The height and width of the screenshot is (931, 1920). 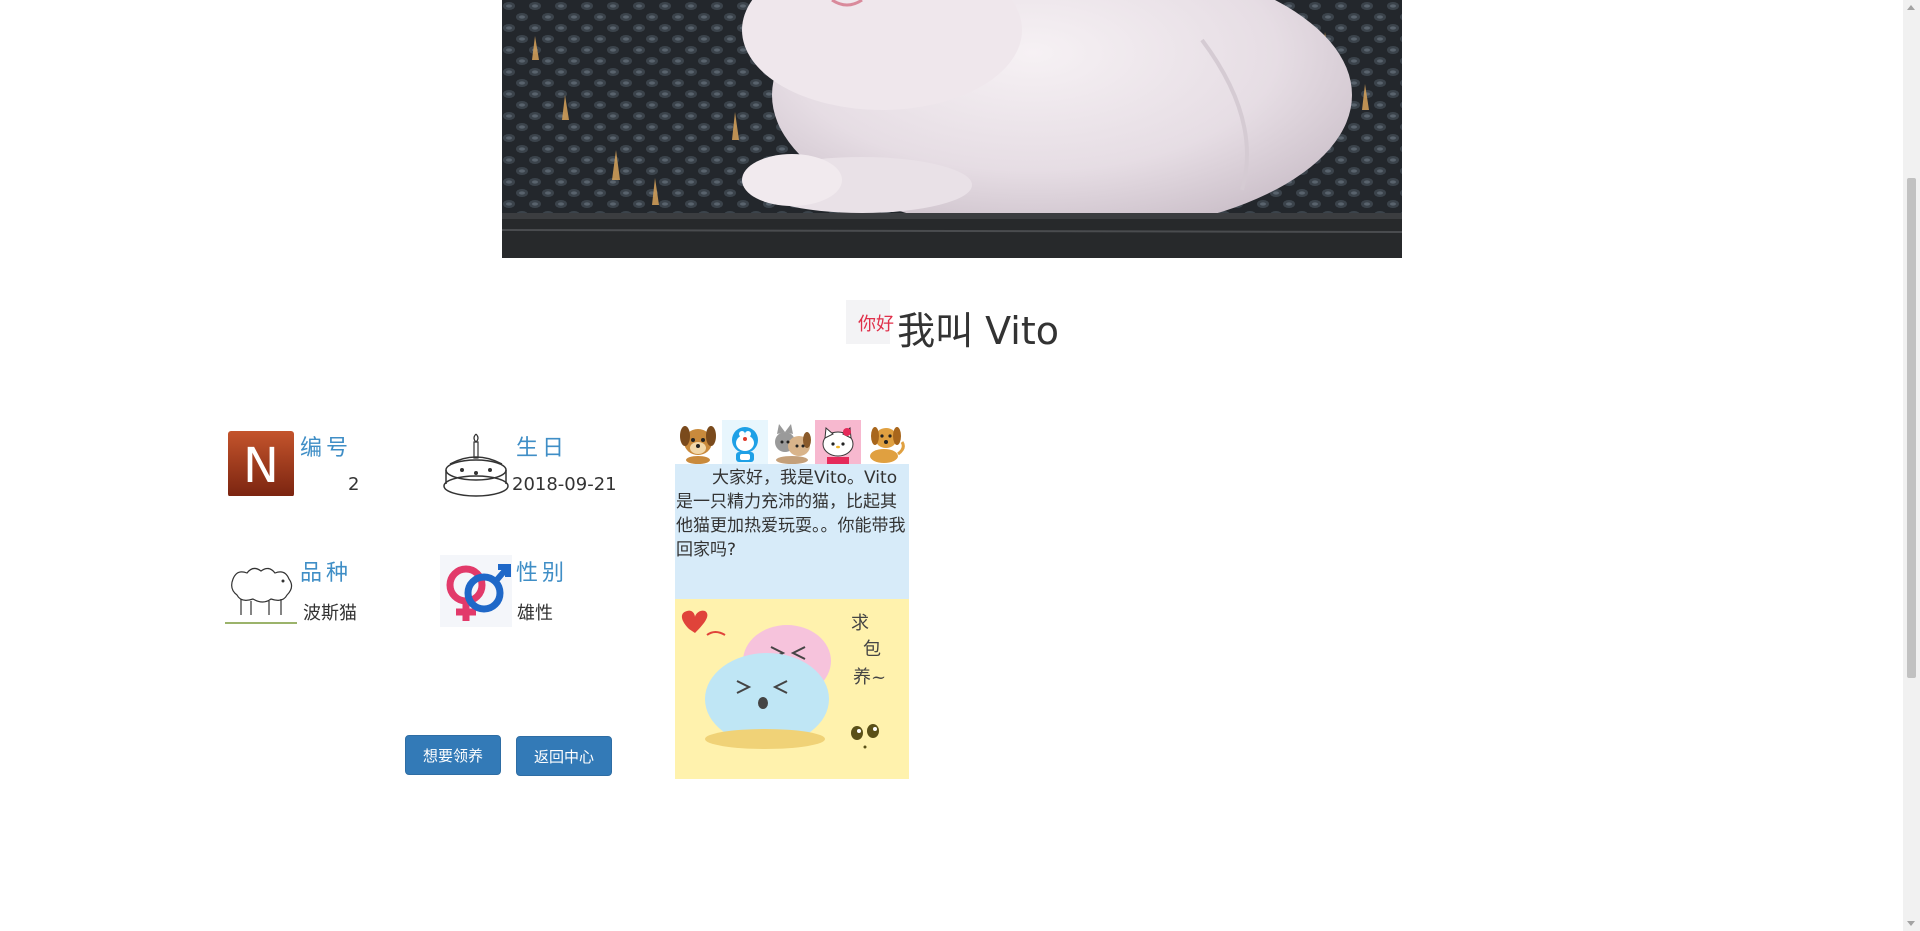 What do you see at coordinates (860, 623) in the screenshot?
I see `caption-char-1: 求` at bounding box center [860, 623].